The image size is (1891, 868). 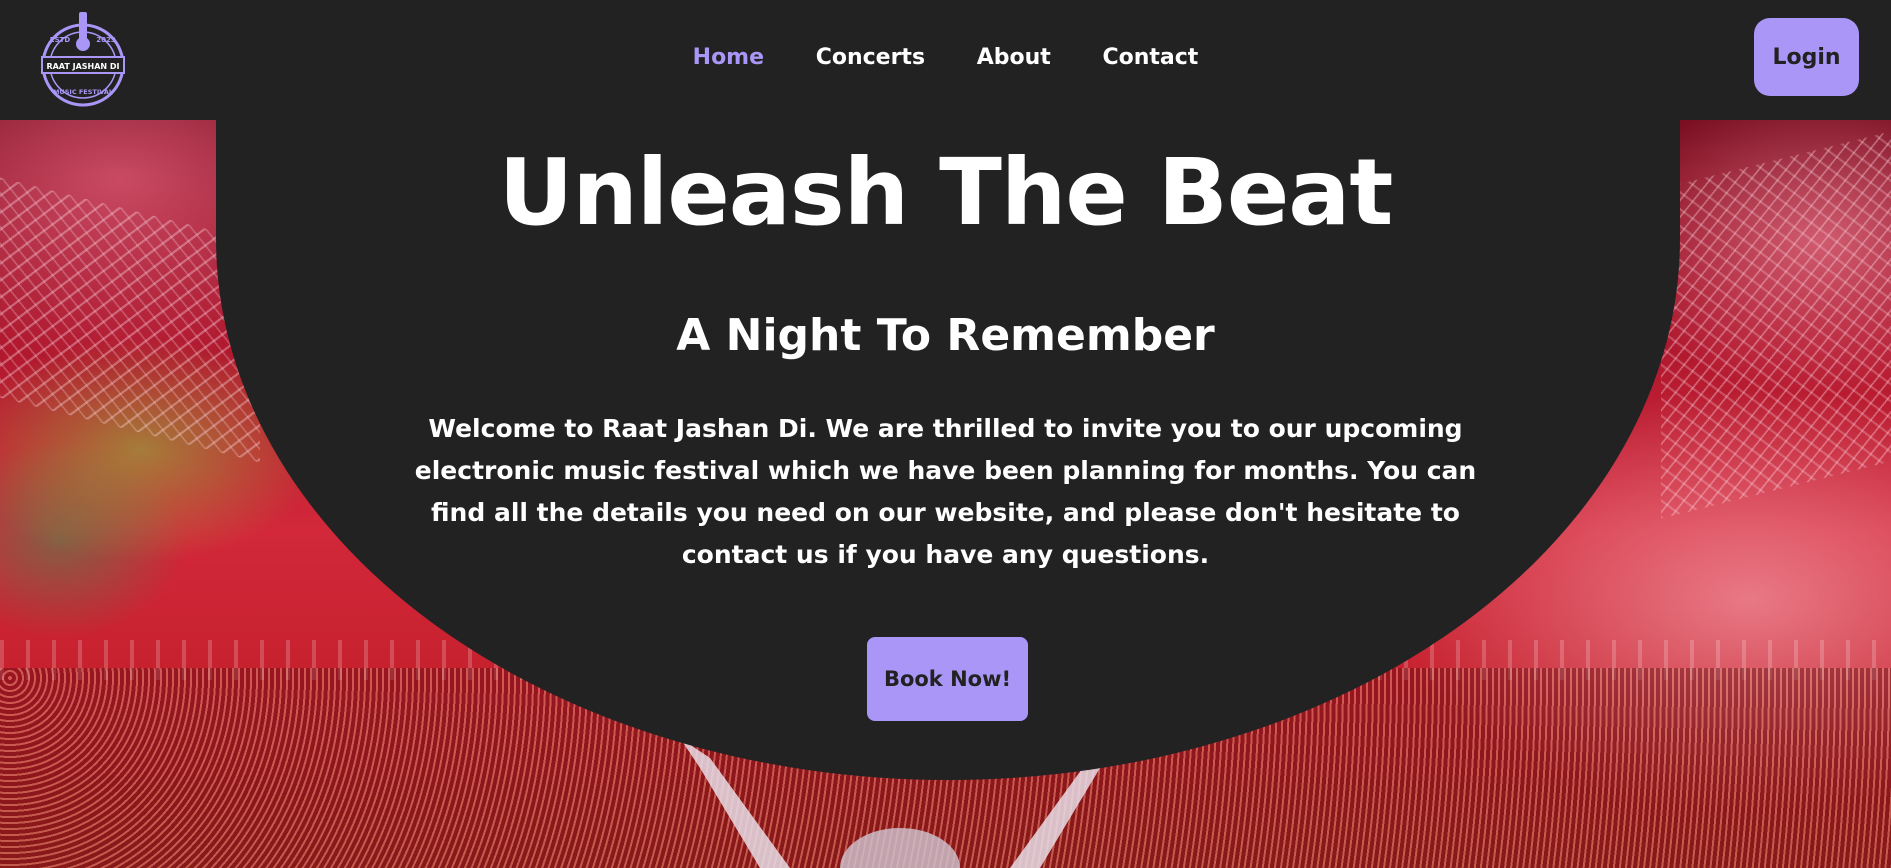 I want to click on hero-subtitle: A Night To Remember, so click(x=945, y=335).